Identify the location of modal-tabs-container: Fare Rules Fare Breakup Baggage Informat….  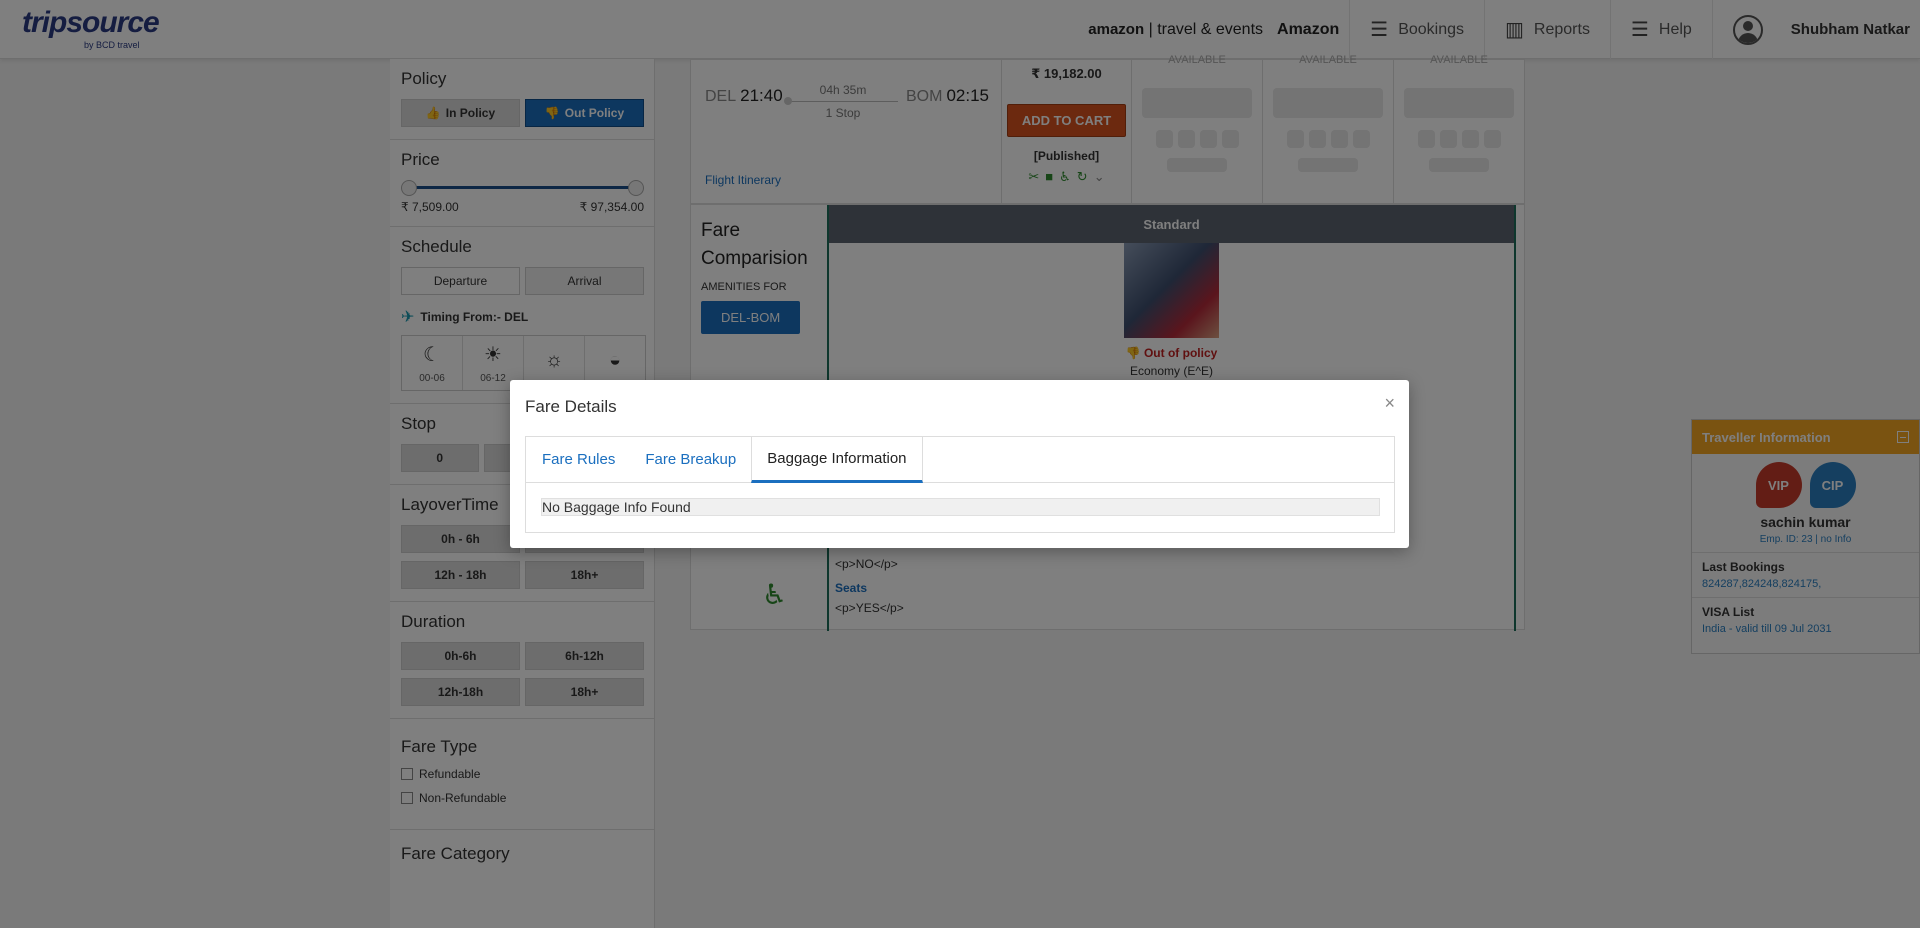
(960, 484).